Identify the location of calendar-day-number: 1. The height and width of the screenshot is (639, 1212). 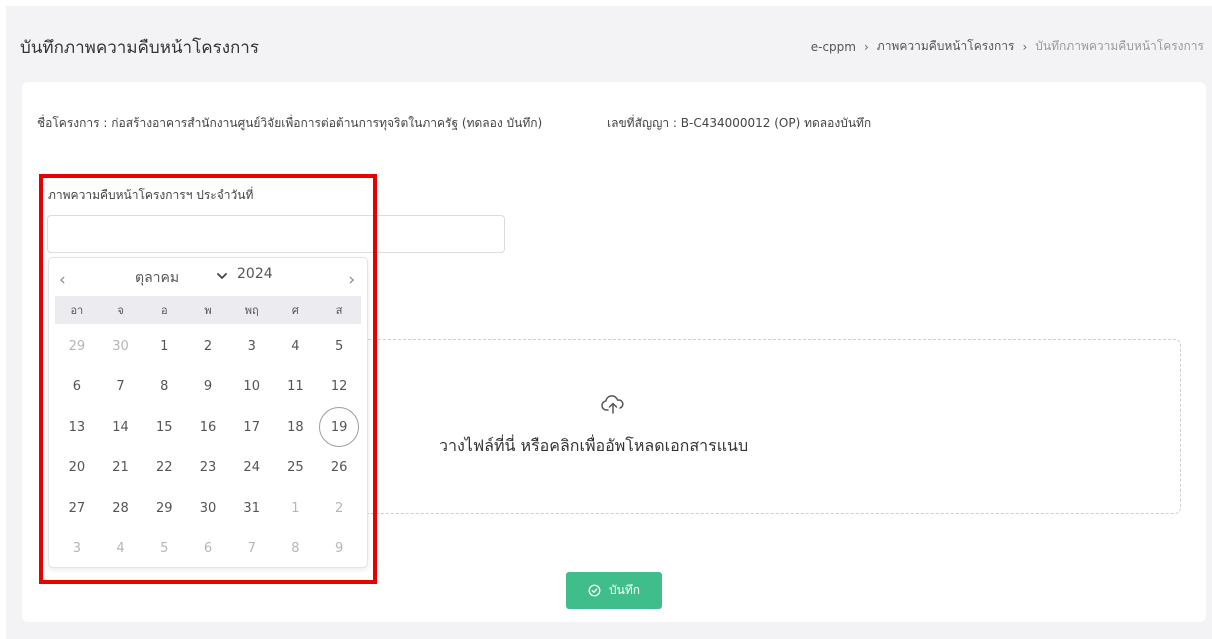
(295, 508).